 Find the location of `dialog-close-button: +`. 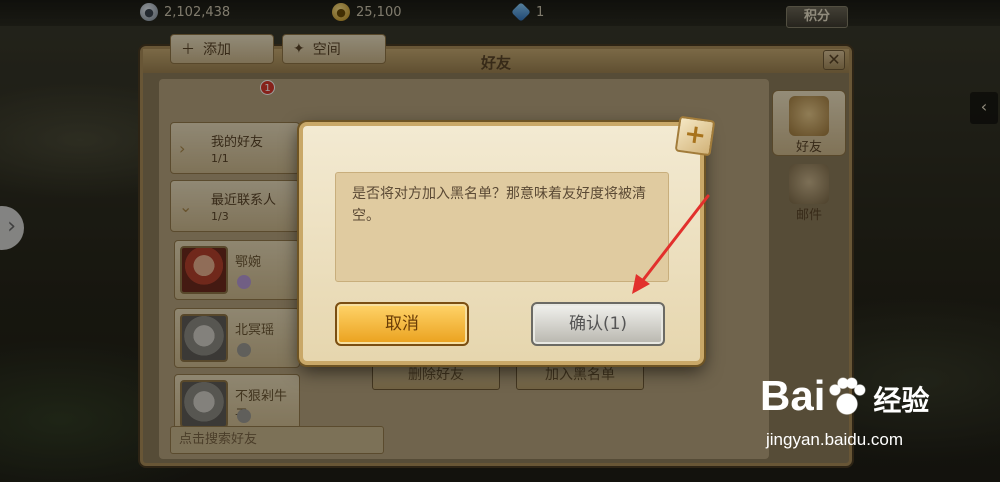

dialog-close-button: + is located at coordinates (695, 136).